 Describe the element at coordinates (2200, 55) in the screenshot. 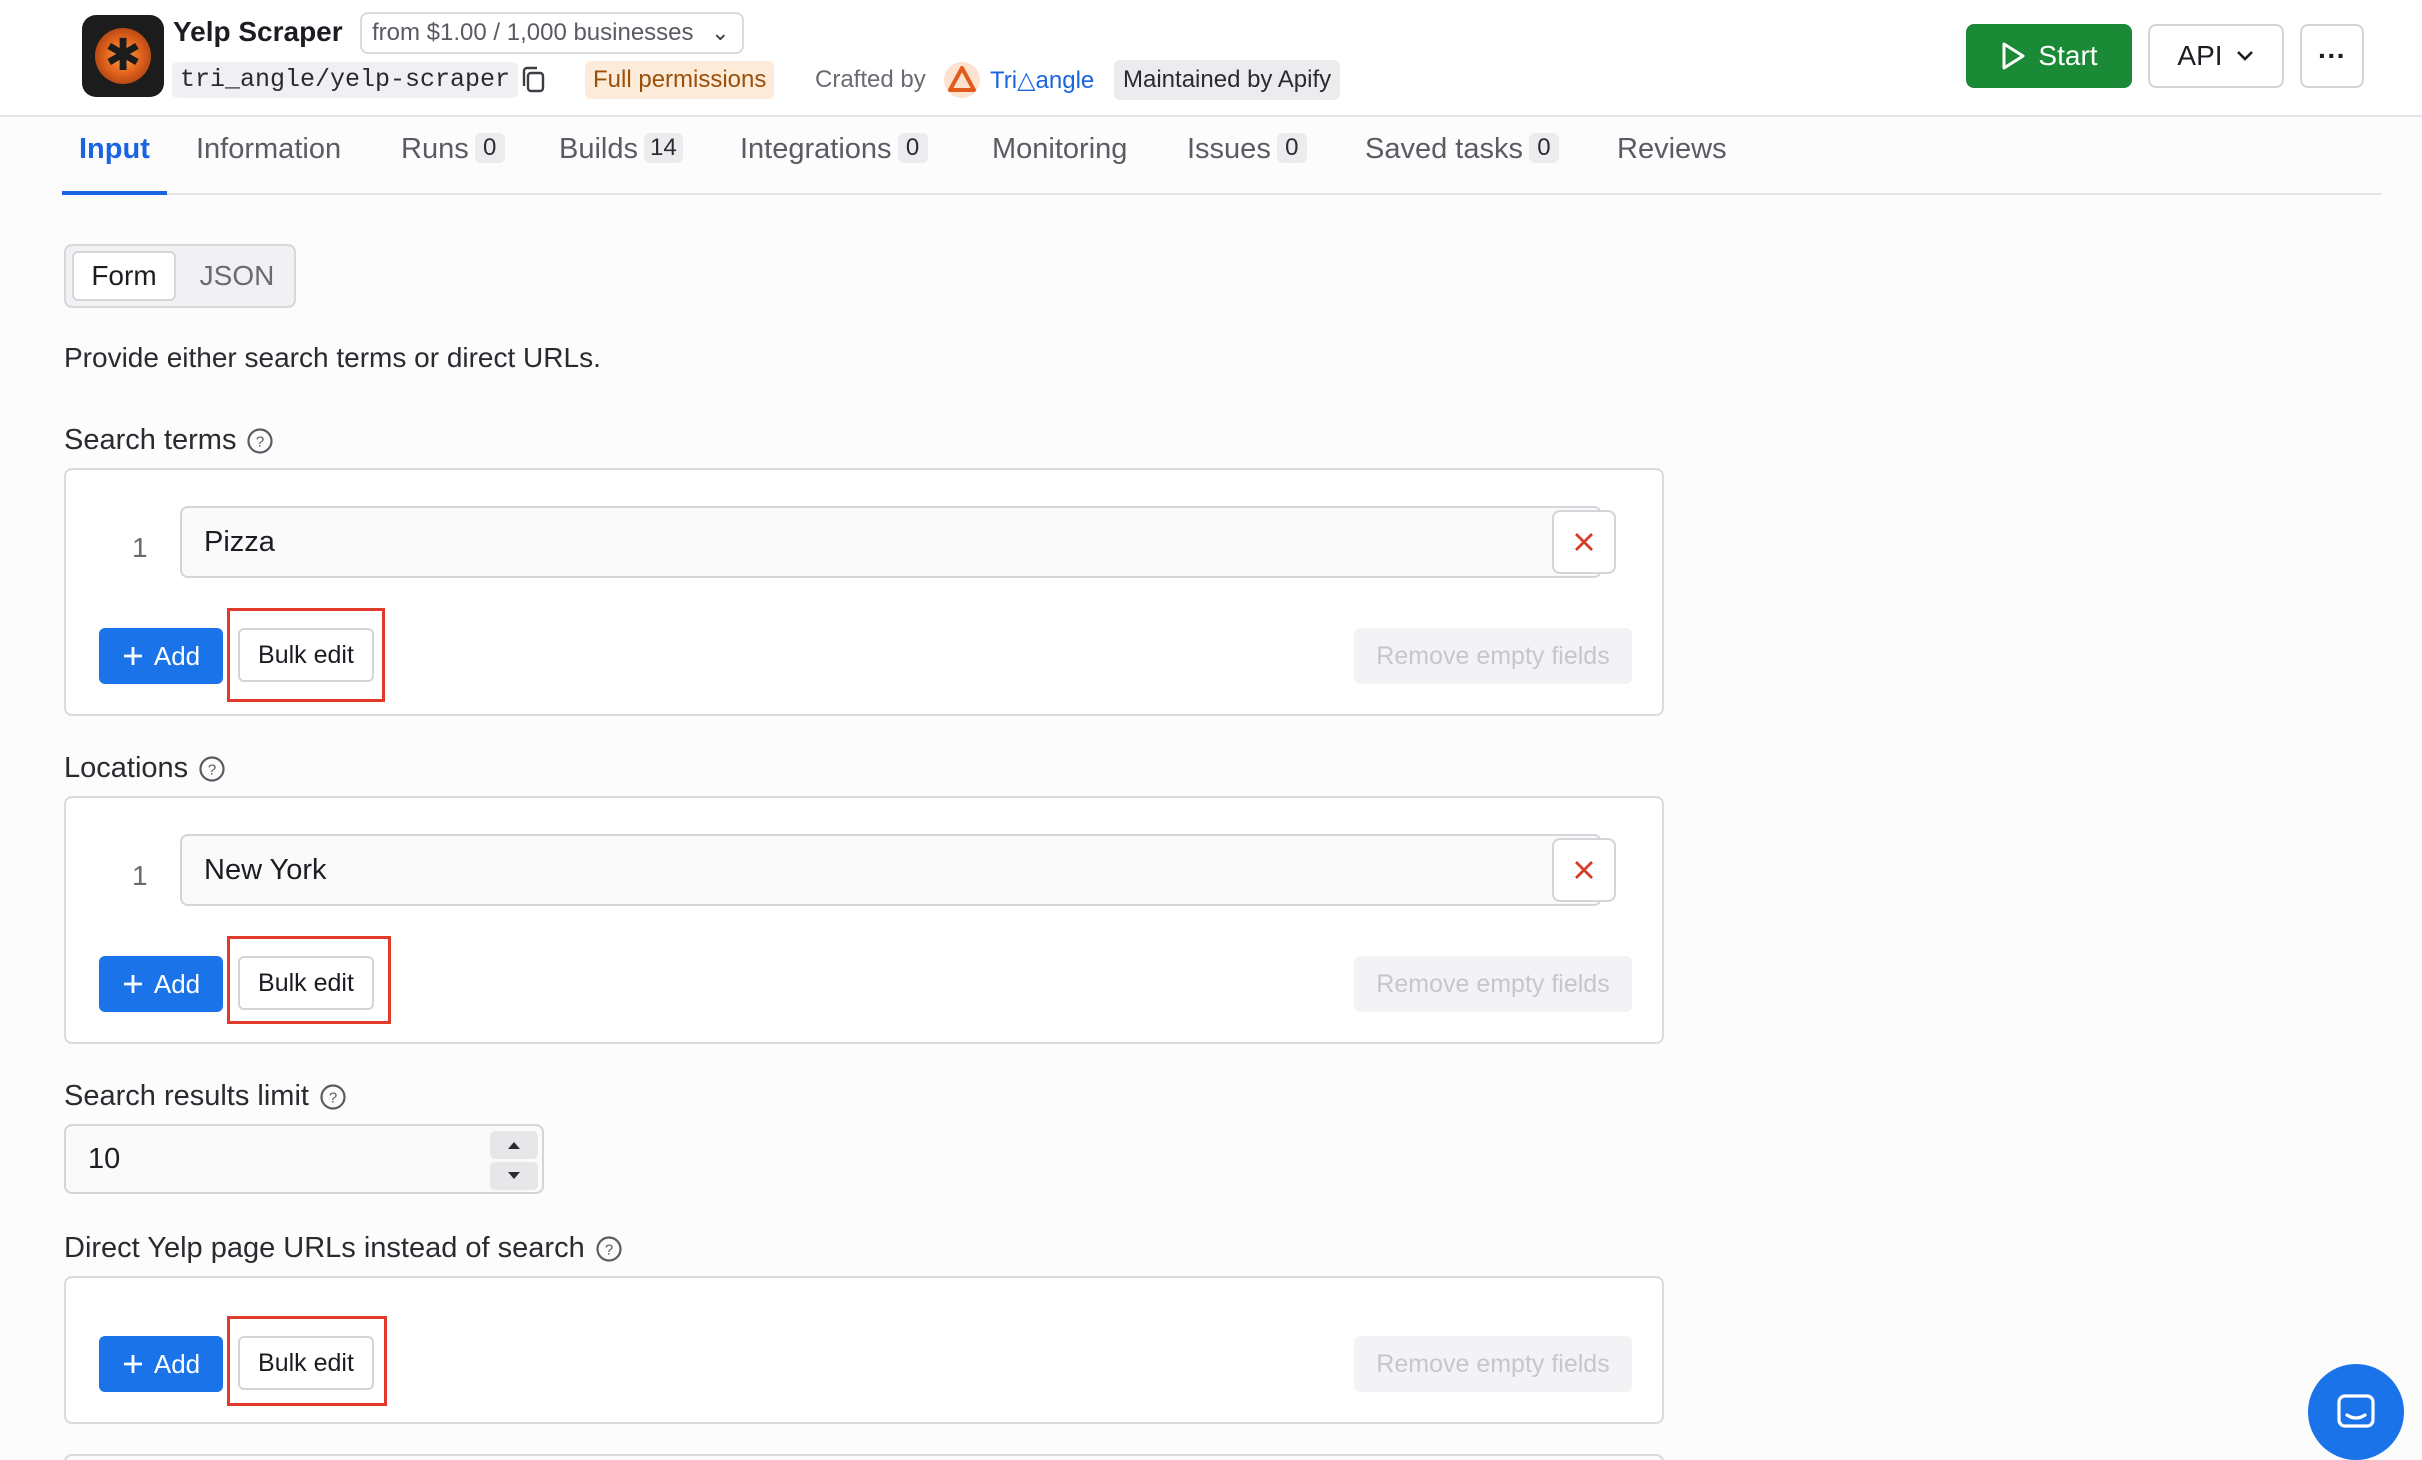

I see `api-label: API` at that location.